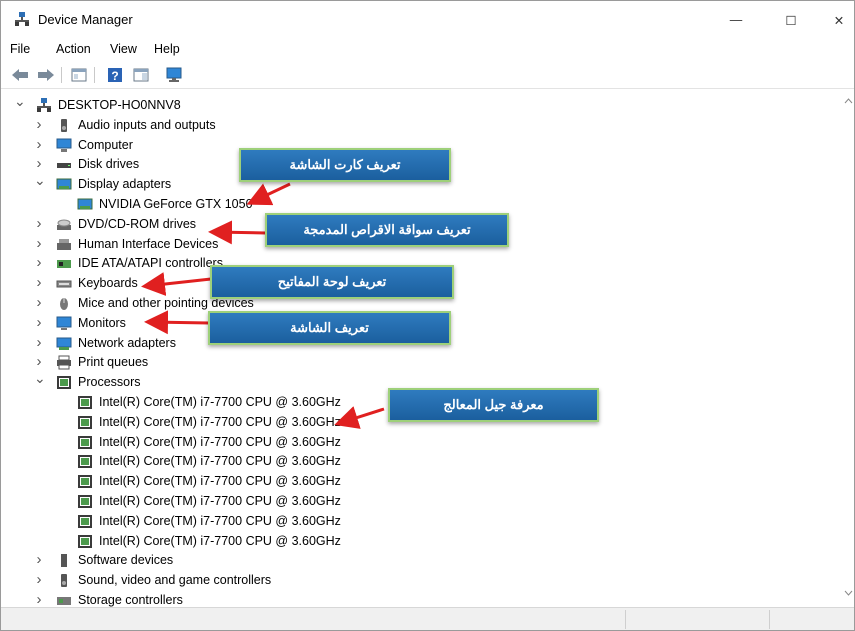 This screenshot has height=631, width=855. What do you see at coordinates (102, 322) in the screenshot?
I see `node-label: Monitors` at bounding box center [102, 322].